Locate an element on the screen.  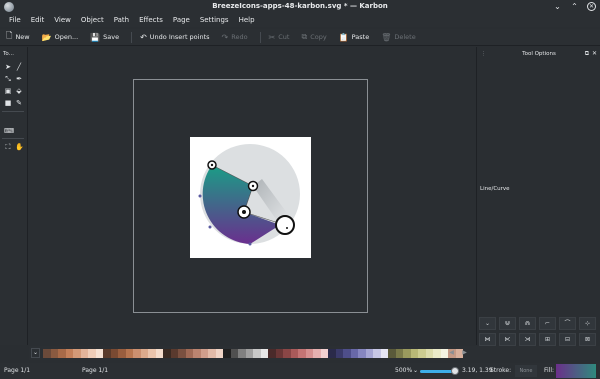
copy-button: ⧉ Copy is located at coordinates (313, 37).